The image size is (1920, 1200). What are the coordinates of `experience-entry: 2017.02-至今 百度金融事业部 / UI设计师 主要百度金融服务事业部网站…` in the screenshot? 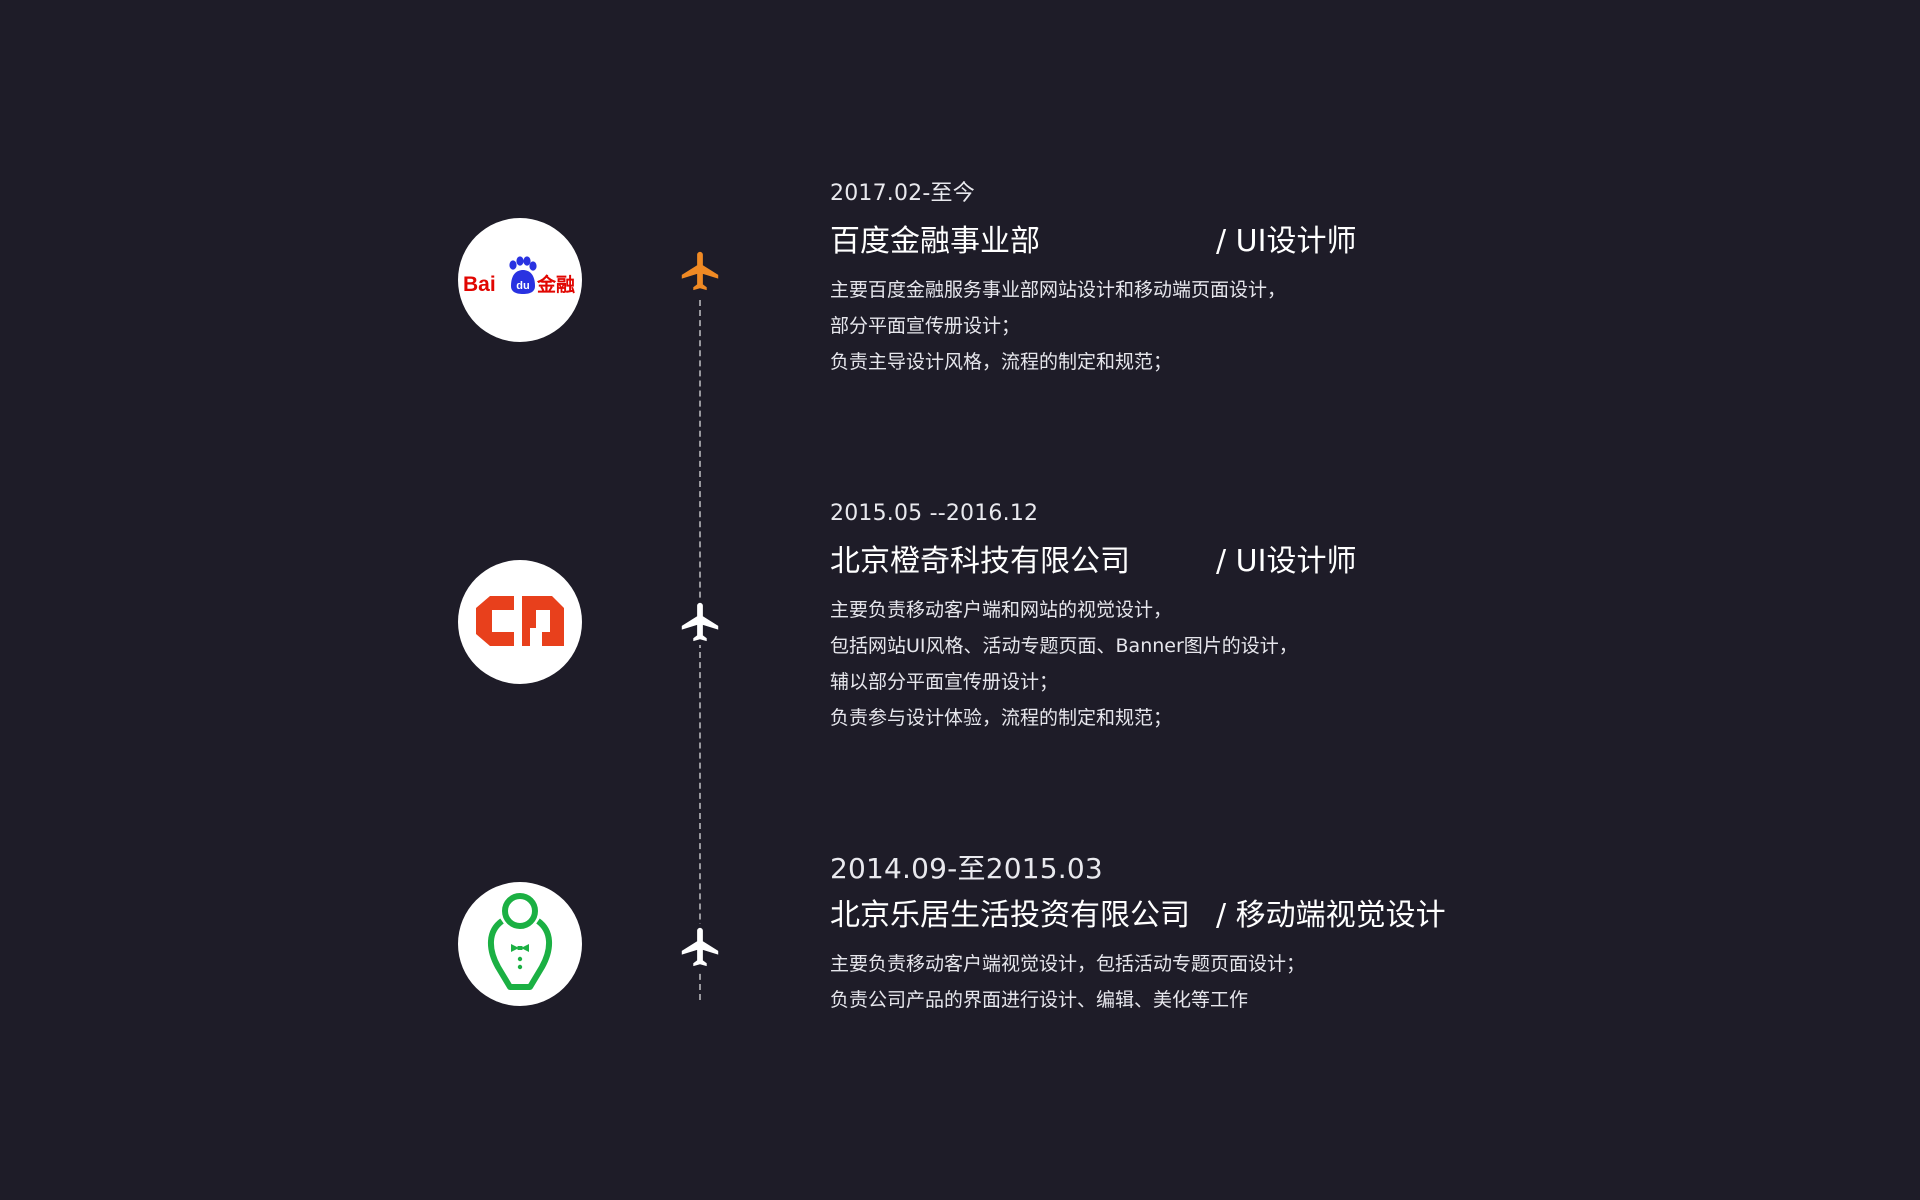 It's located at (1180, 280).